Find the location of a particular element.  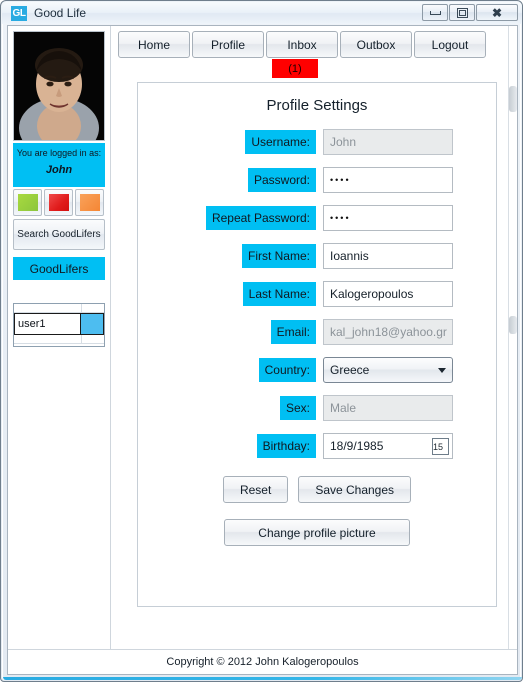

window-accent-bar is located at coordinates (262, 678).